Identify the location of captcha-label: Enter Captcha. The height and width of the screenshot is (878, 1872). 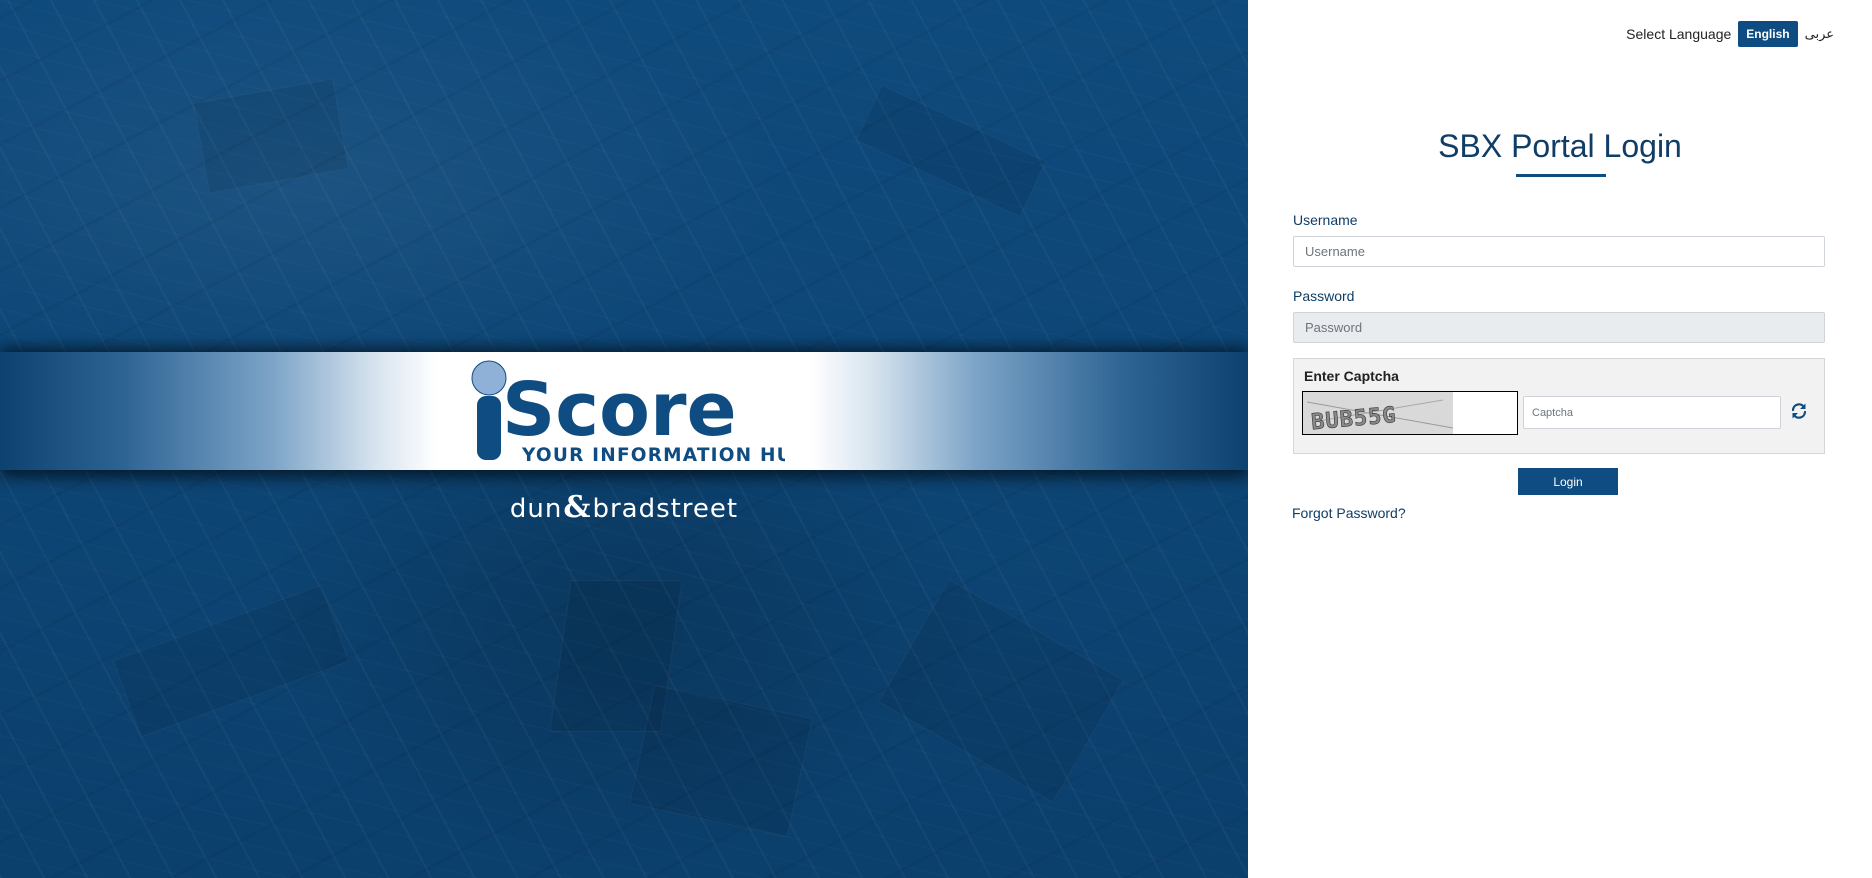
(1351, 376).